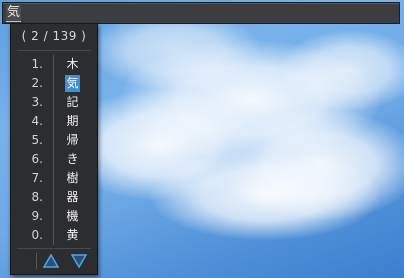 Image resolution: width=404 pixels, height=278 pixels. What do you see at coordinates (54, 36) in the screenshot?
I see `candidate-counter: ( 2 / 139 )` at bounding box center [54, 36].